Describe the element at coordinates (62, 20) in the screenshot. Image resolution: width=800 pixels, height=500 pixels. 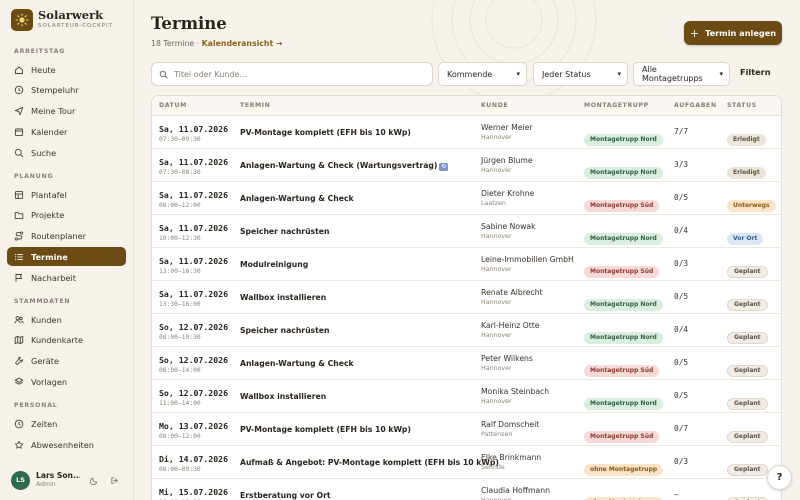
I see `brand: Solarwerk SOLARTEUR-COCKPIT` at that location.